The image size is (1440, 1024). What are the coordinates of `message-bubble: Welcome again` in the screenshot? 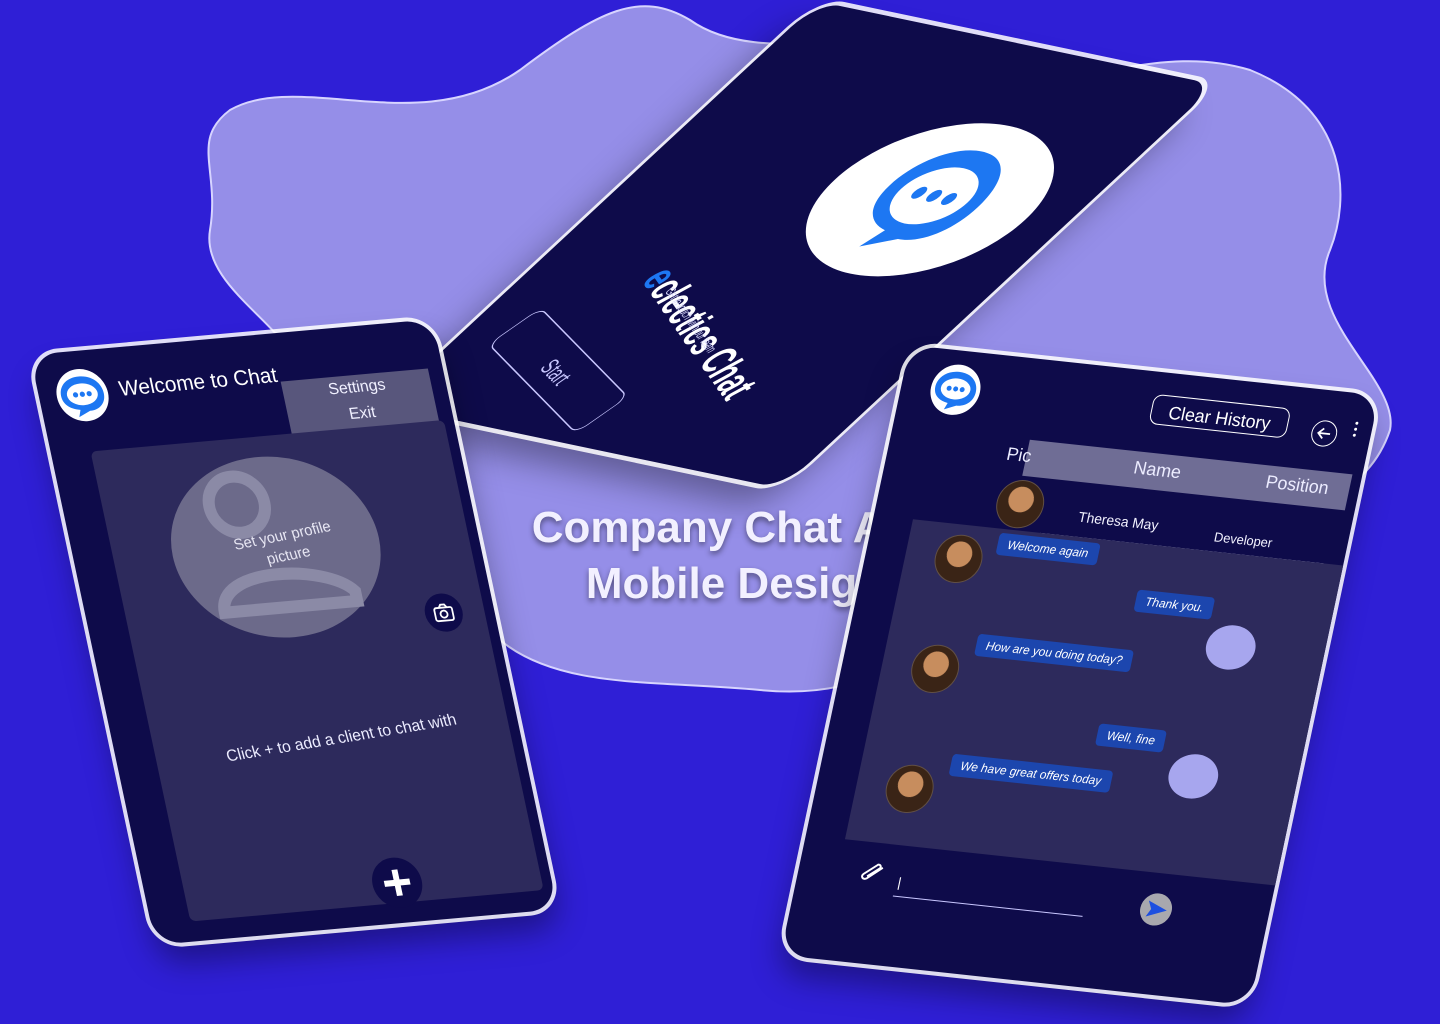 It's located at (1048, 549).